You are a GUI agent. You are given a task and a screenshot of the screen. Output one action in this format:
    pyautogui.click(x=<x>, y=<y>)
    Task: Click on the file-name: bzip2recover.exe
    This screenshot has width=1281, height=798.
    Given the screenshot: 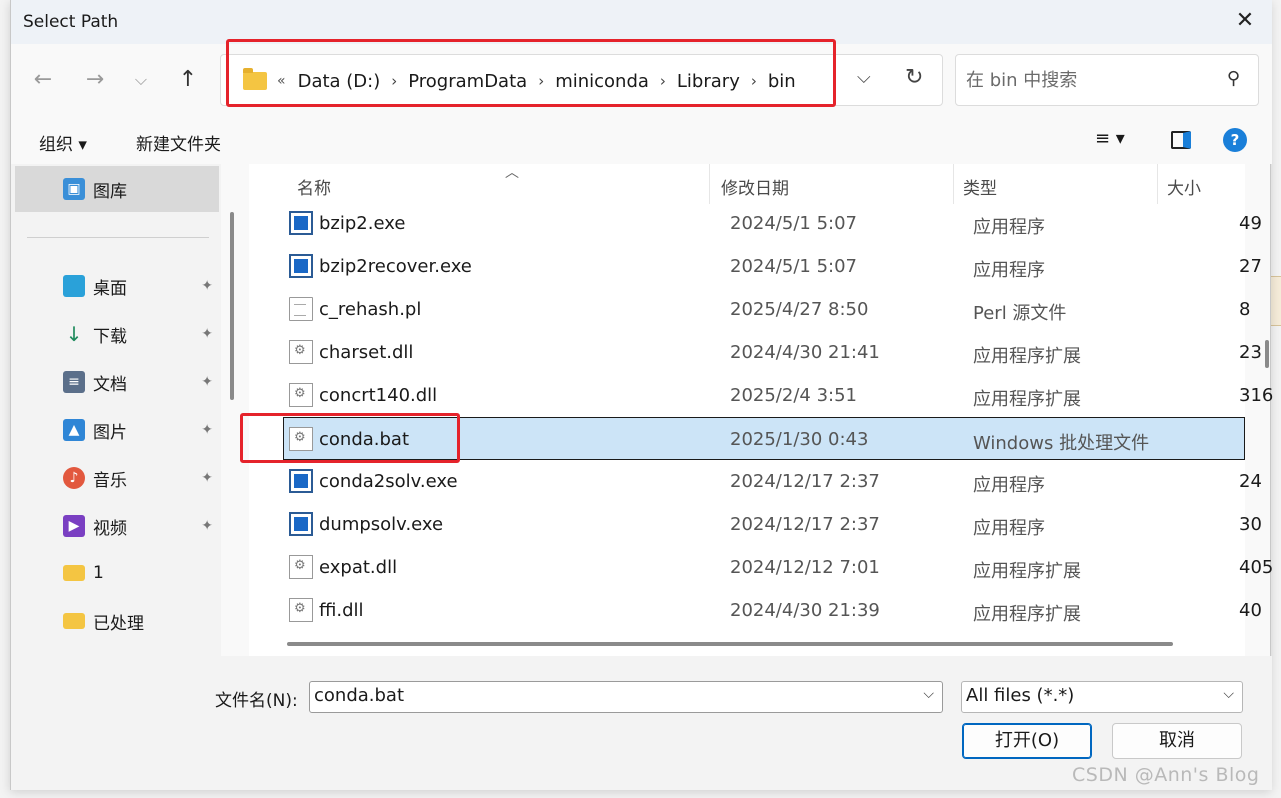 What is the action you would take?
    pyautogui.click(x=395, y=266)
    